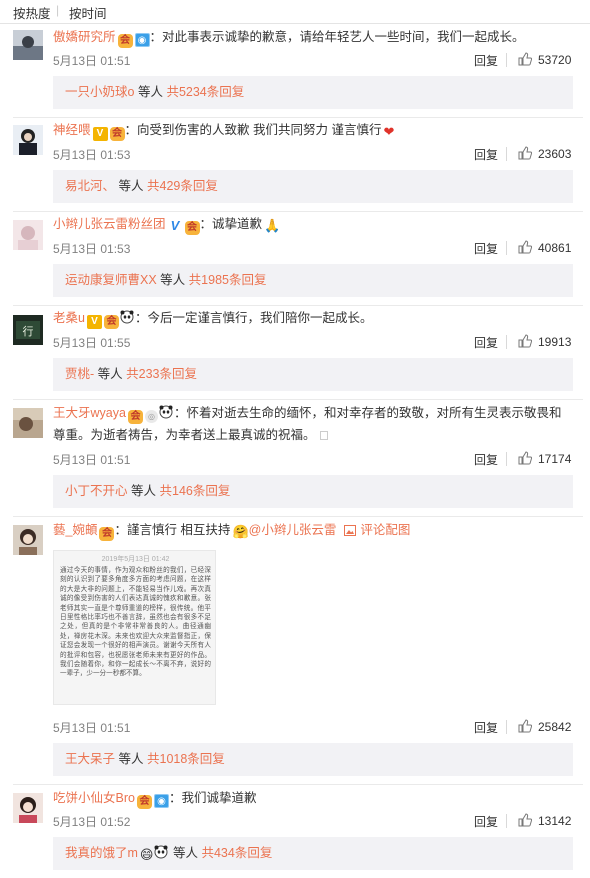  Describe the element at coordinates (240, 531) in the screenshot. I see `hug-emoji-icon: 🤗` at that location.